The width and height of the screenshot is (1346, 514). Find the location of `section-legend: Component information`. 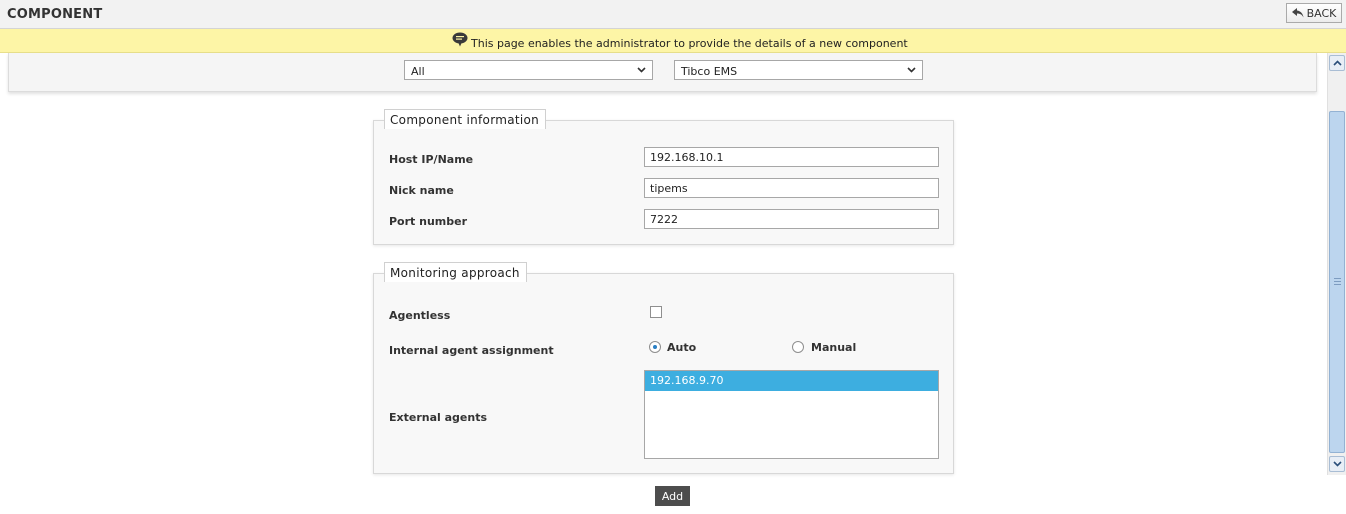

section-legend: Component information is located at coordinates (465, 119).